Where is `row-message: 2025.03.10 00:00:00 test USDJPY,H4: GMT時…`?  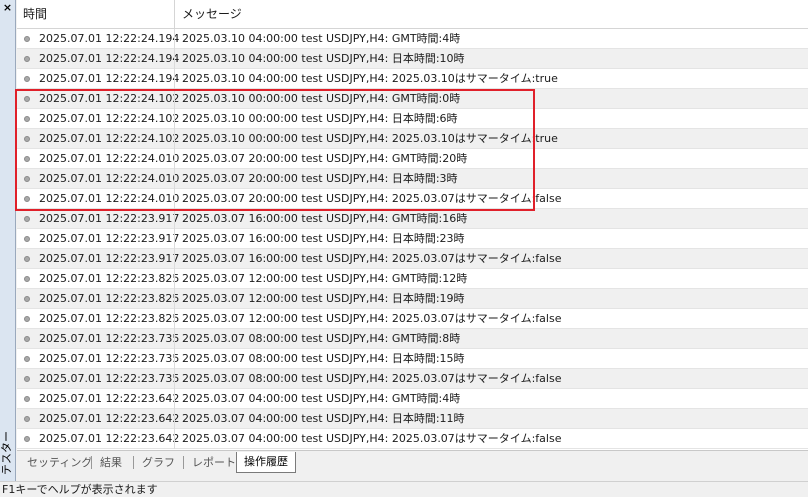
row-message: 2025.03.10 00:00:00 test USDJPY,H4: GMT時… is located at coordinates (321, 98).